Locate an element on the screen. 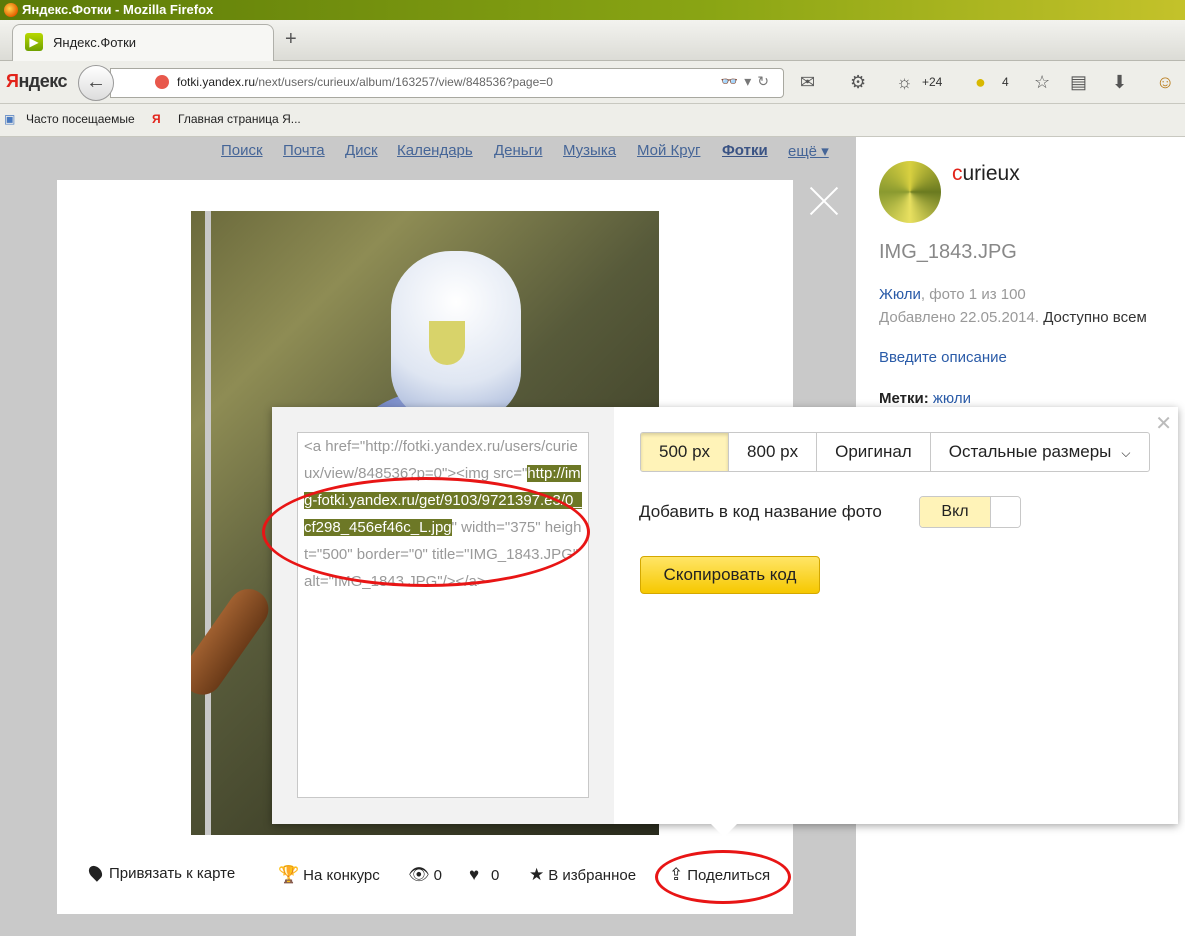 This screenshot has height=937, width=1185. add-name-label: Добавить в код название фото is located at coordinates (760, 511).